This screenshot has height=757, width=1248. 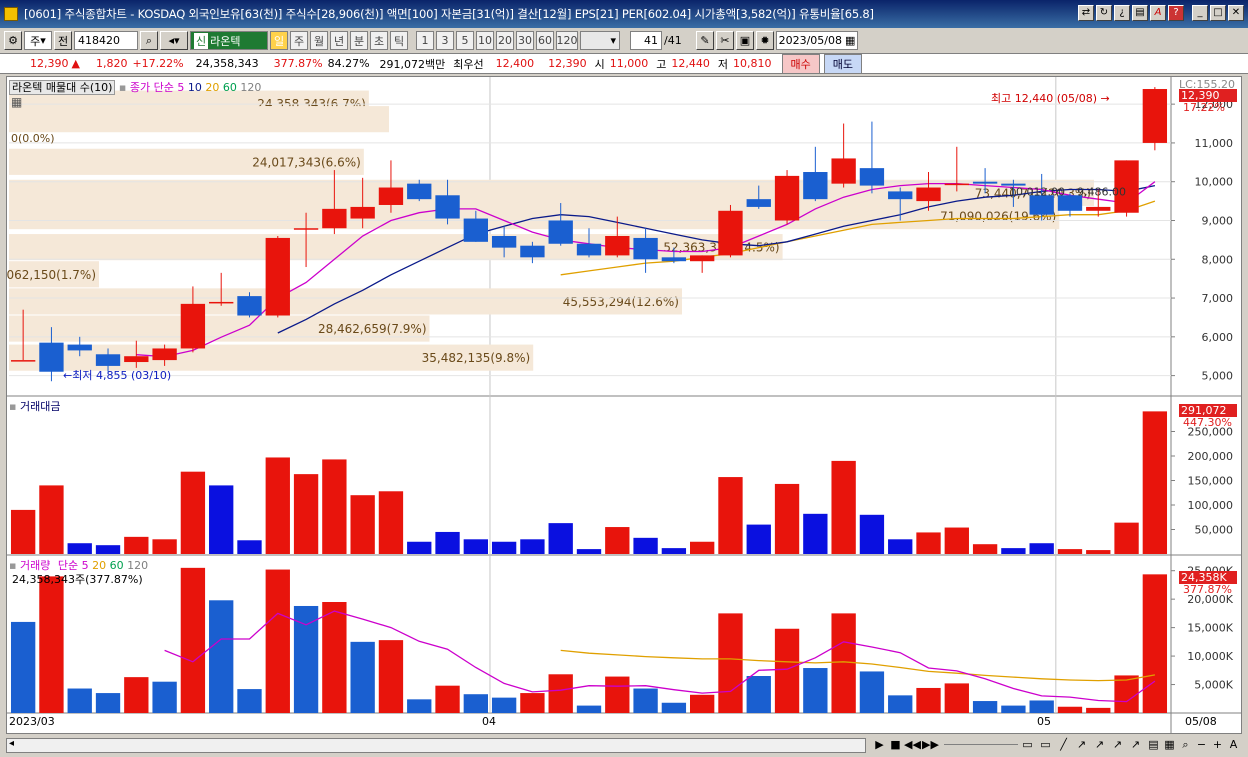 I want to click on buy-button: 매수, so click(x=800, y=63).